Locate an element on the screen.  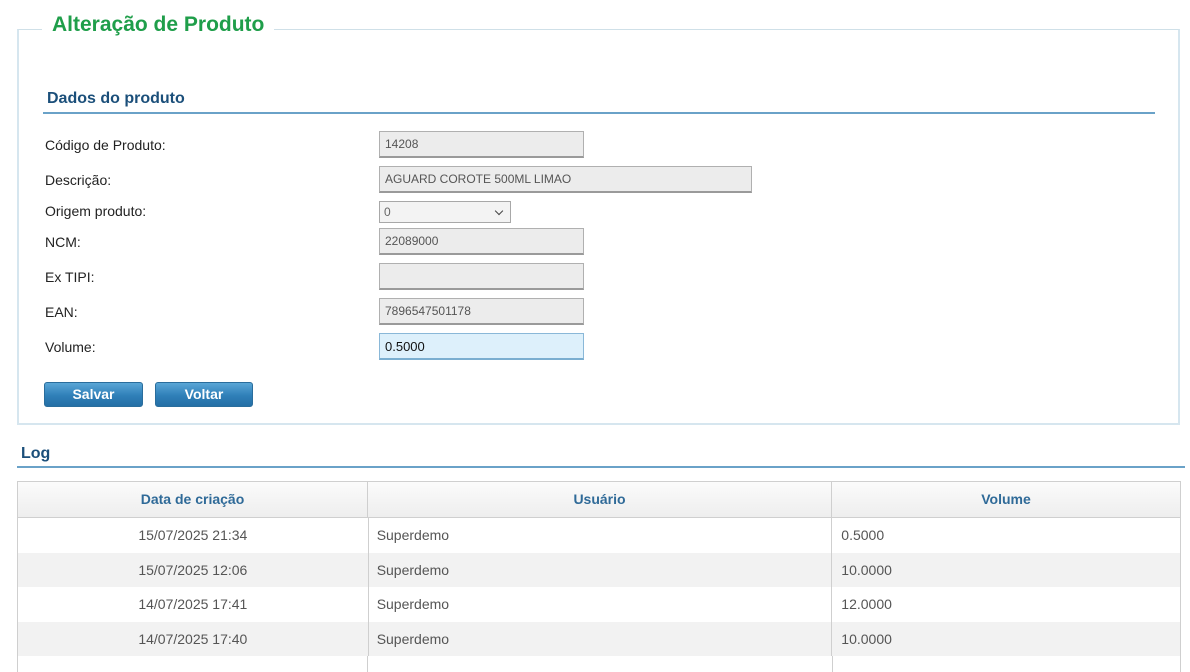
log-divider is located at coordinates (601, 467).